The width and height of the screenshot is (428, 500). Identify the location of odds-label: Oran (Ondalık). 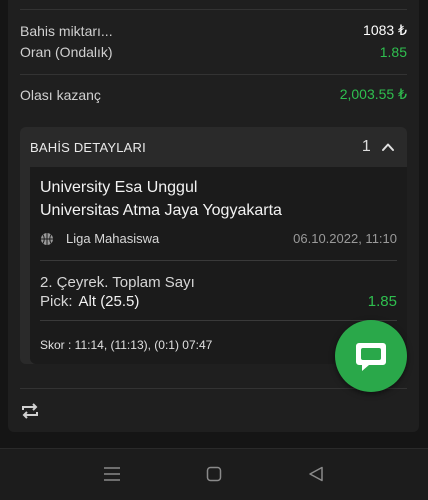
(66, 52).